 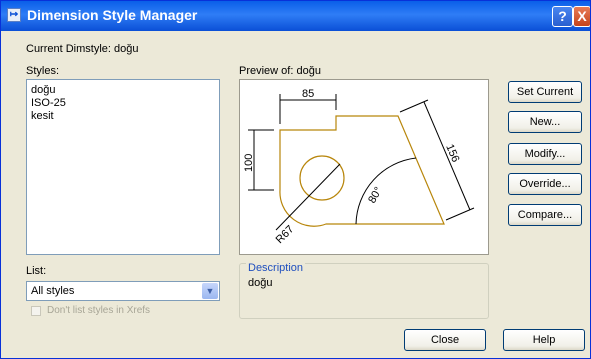 What do you see at coordinates (445, 340) in the screenshot?
I see `close-button: Close` at bounding box center [445, 340].